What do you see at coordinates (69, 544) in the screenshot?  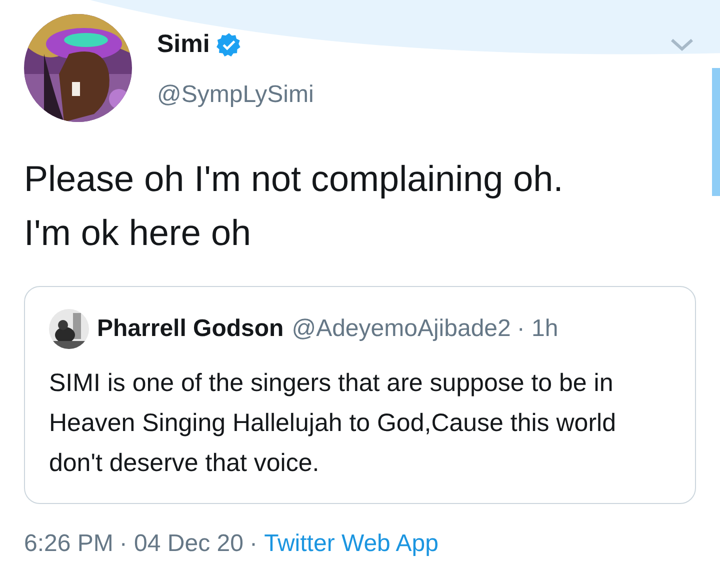 I see `tweet-time: 6:26 PM` at bounding box center [69, 544].